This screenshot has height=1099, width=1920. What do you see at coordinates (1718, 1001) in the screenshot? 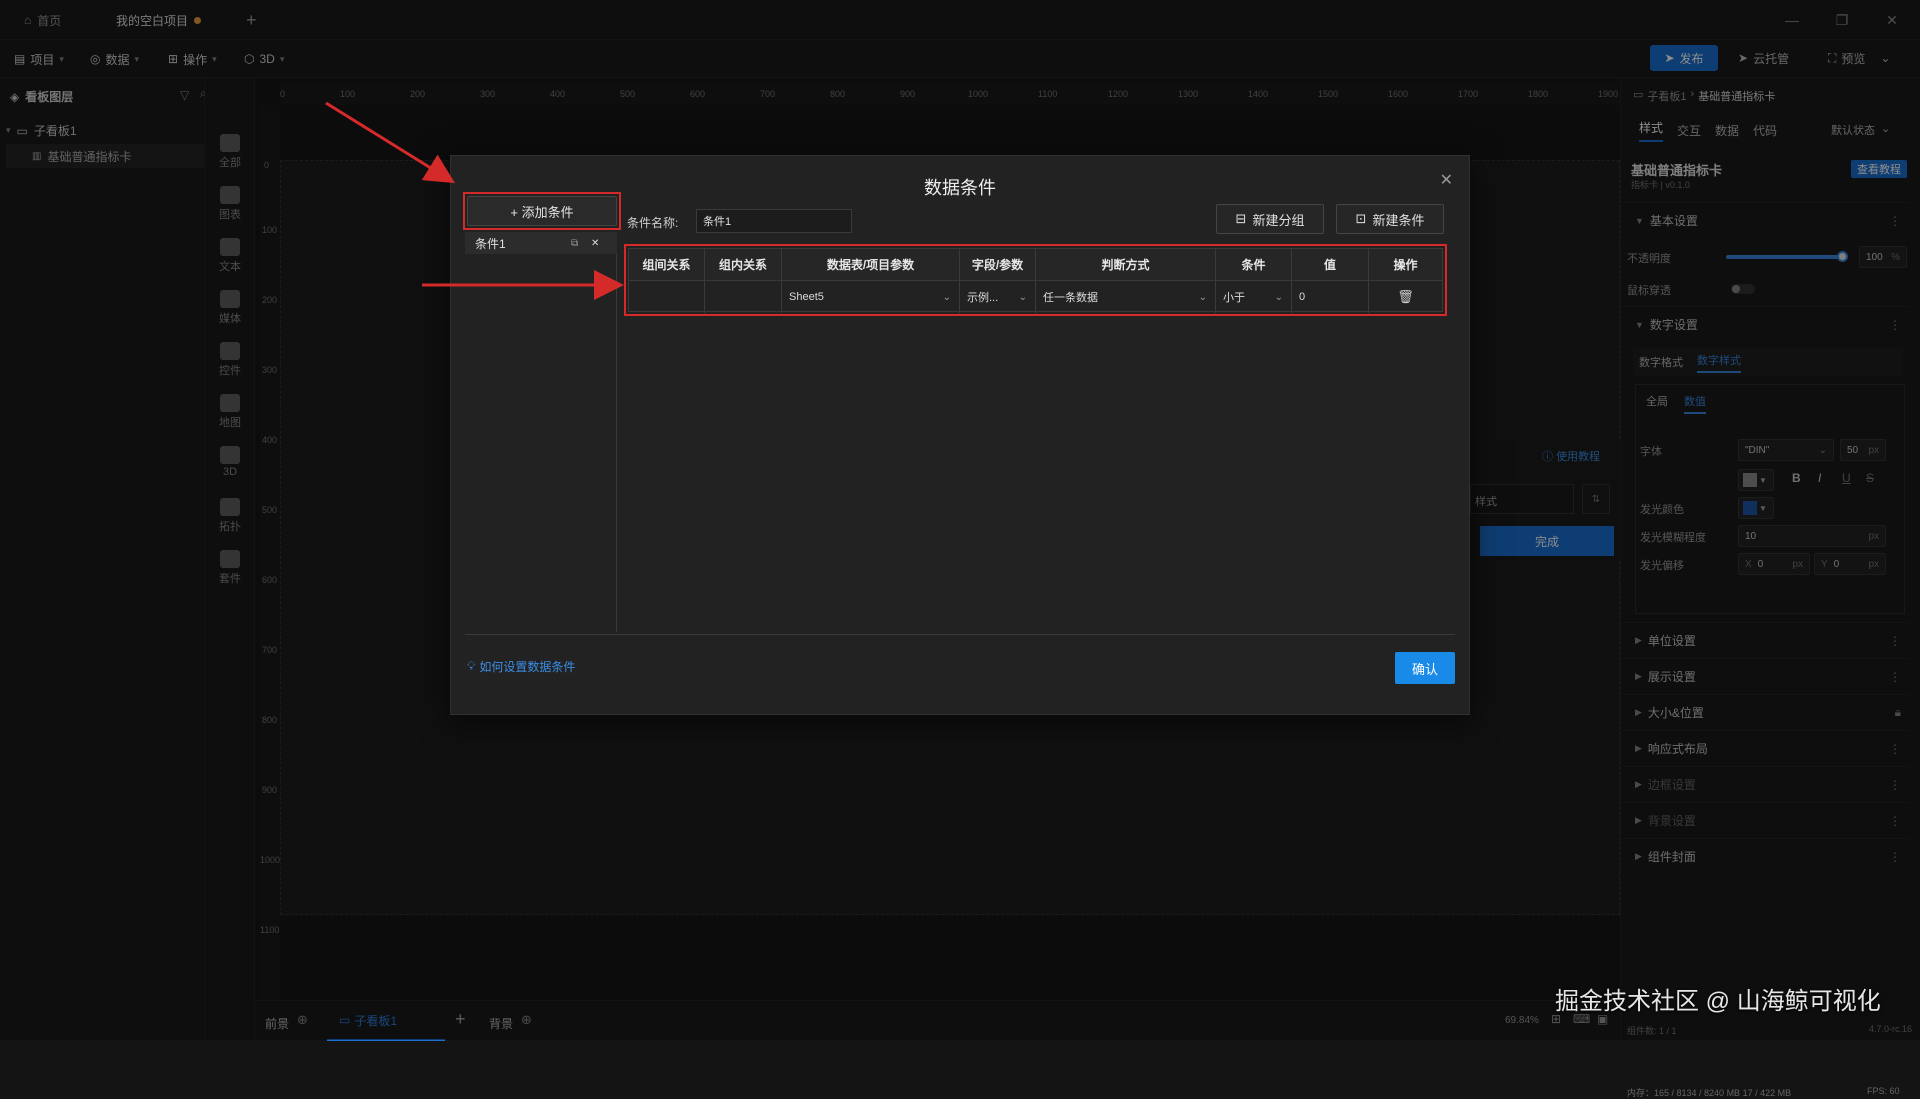
I see `watermark-text: 掘金技术社区 @ 山海鲸可视化` at bounding box center [1718, 1001].